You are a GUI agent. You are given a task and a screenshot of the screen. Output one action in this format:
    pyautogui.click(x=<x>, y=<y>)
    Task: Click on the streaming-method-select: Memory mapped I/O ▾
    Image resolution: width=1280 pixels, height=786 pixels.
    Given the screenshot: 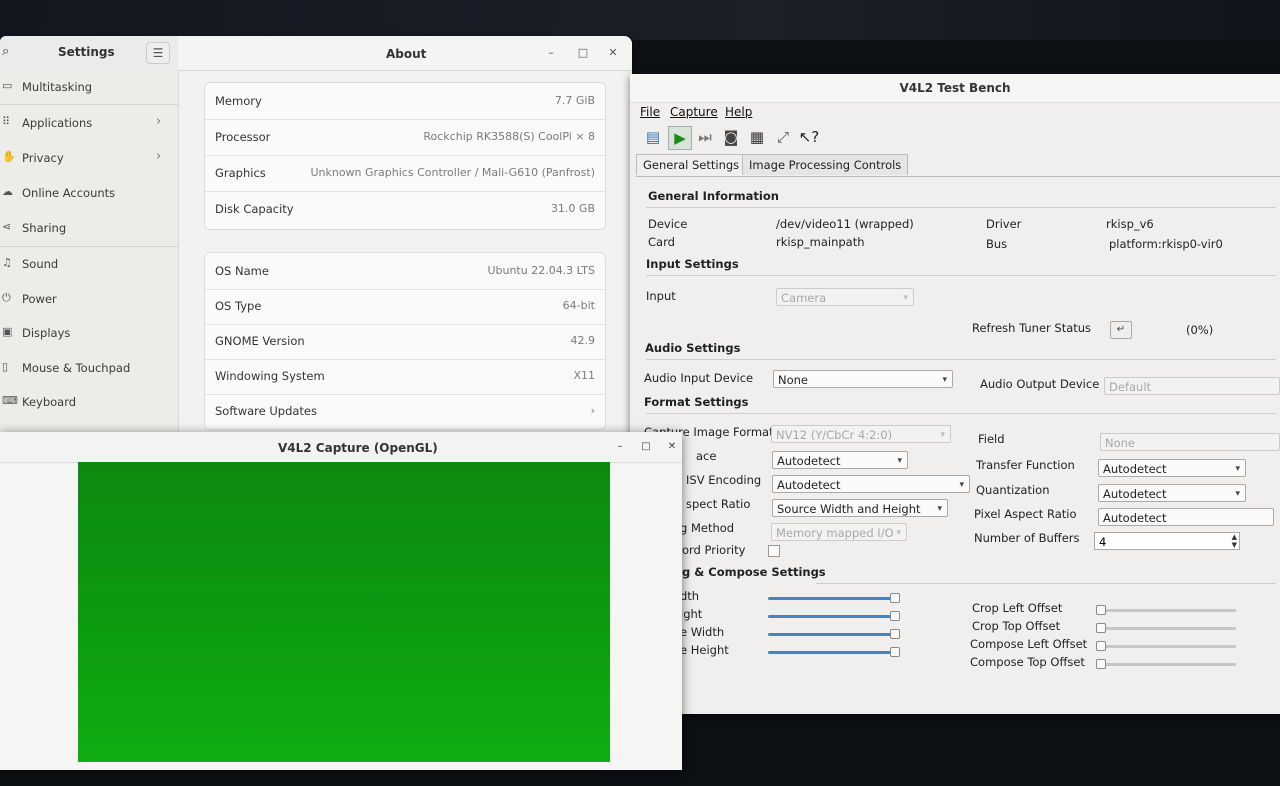 What is the action you would take?
    pyautogui.click(x=839, y=532)
    